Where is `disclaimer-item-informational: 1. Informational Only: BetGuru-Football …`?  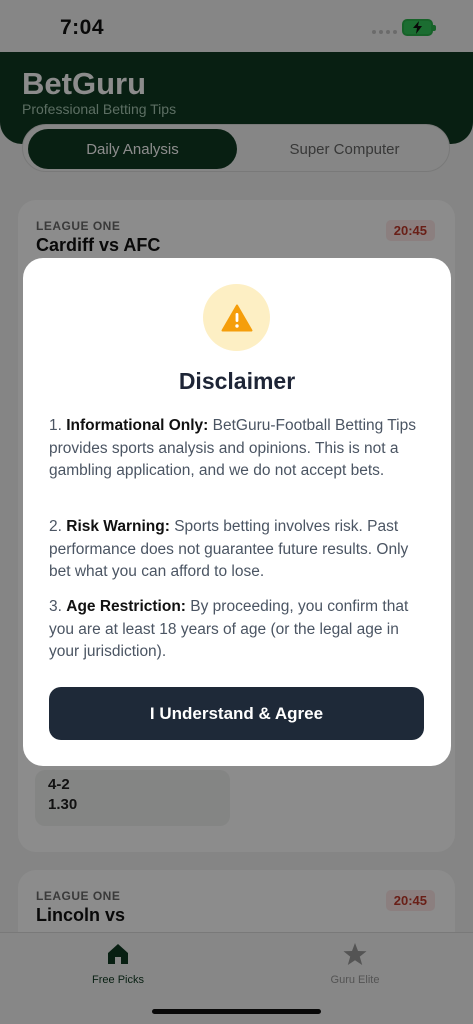 disclaimer-item-informational: 1. Informational Only: BetGuru-Football … is located at coordinates (232, 448).